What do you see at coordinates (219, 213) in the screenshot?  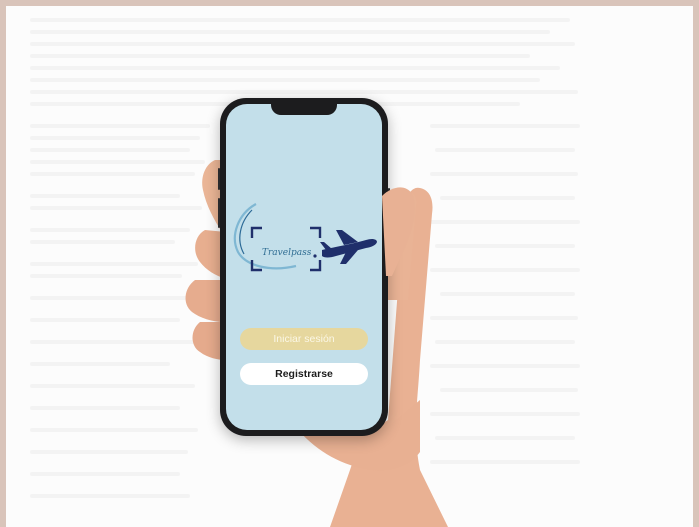 I see `phone-volume-button` at bounding box center [219, 213].